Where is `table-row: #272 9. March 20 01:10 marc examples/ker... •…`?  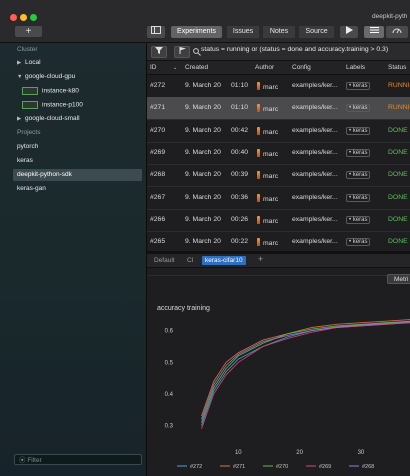
table-row: #272 9. March 20 01:10 marc examples/ker... •… is located at coordinates (278, 86).